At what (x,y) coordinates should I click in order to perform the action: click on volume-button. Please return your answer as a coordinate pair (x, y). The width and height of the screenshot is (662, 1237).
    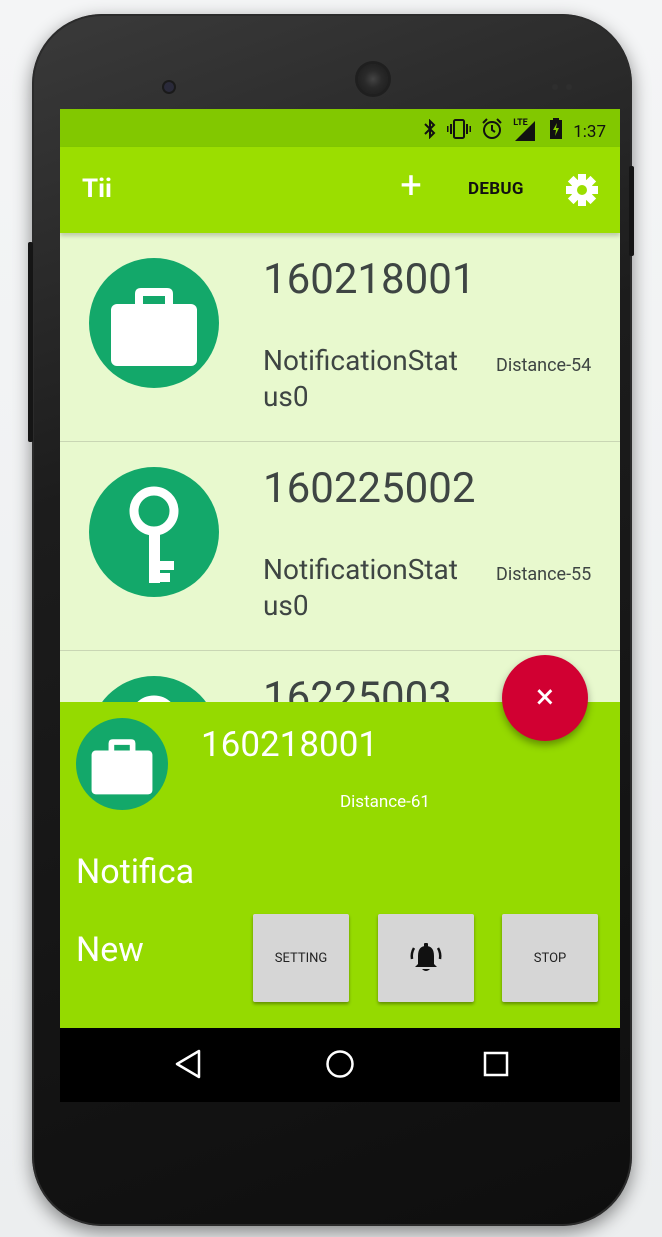
    Looking at the image, I should click on (631, 211).